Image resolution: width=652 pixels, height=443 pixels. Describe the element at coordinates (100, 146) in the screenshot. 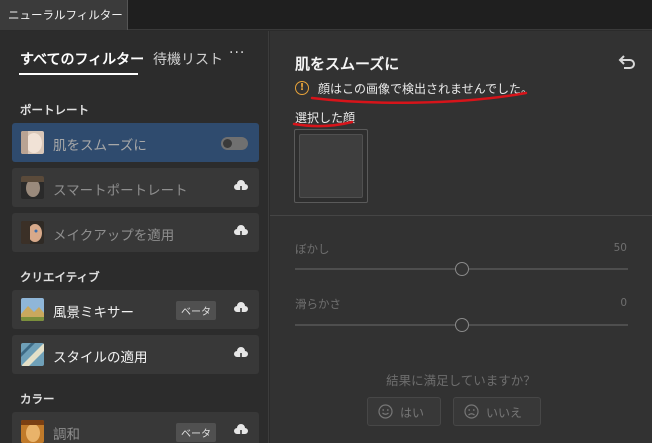

I see `filter-item-label: 肌をスムーズに` at that location.